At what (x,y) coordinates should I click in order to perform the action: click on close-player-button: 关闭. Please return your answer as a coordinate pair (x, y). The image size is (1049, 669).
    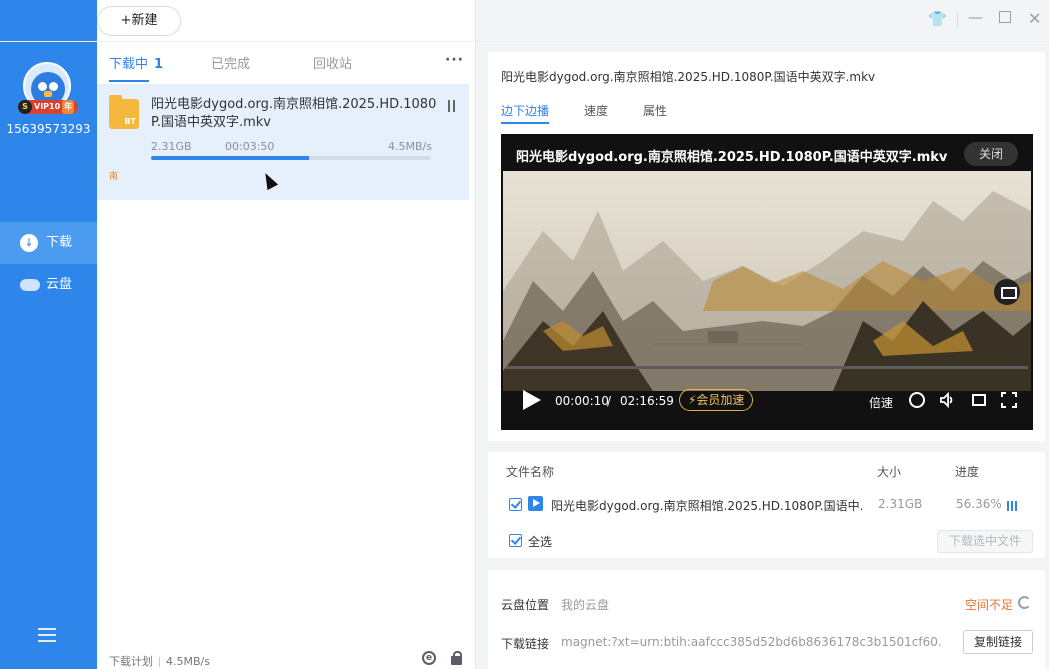
    Looking at the image, I should click on (991, 154).